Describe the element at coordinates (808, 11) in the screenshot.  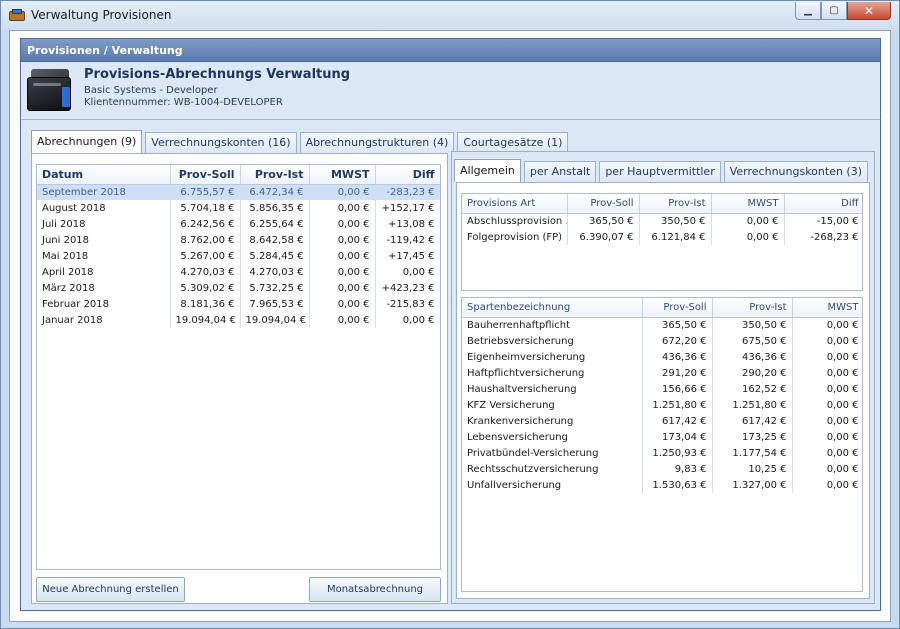
I see `minimize-button: ▁` at that location.